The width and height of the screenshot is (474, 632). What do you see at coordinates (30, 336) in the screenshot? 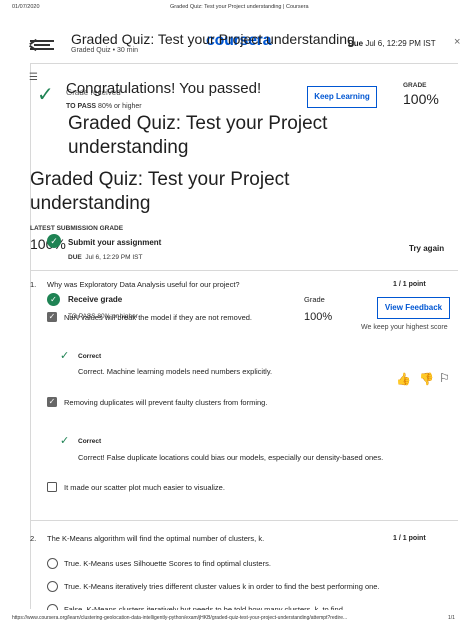
I see `left-rail` at bounding box center [30, 336].